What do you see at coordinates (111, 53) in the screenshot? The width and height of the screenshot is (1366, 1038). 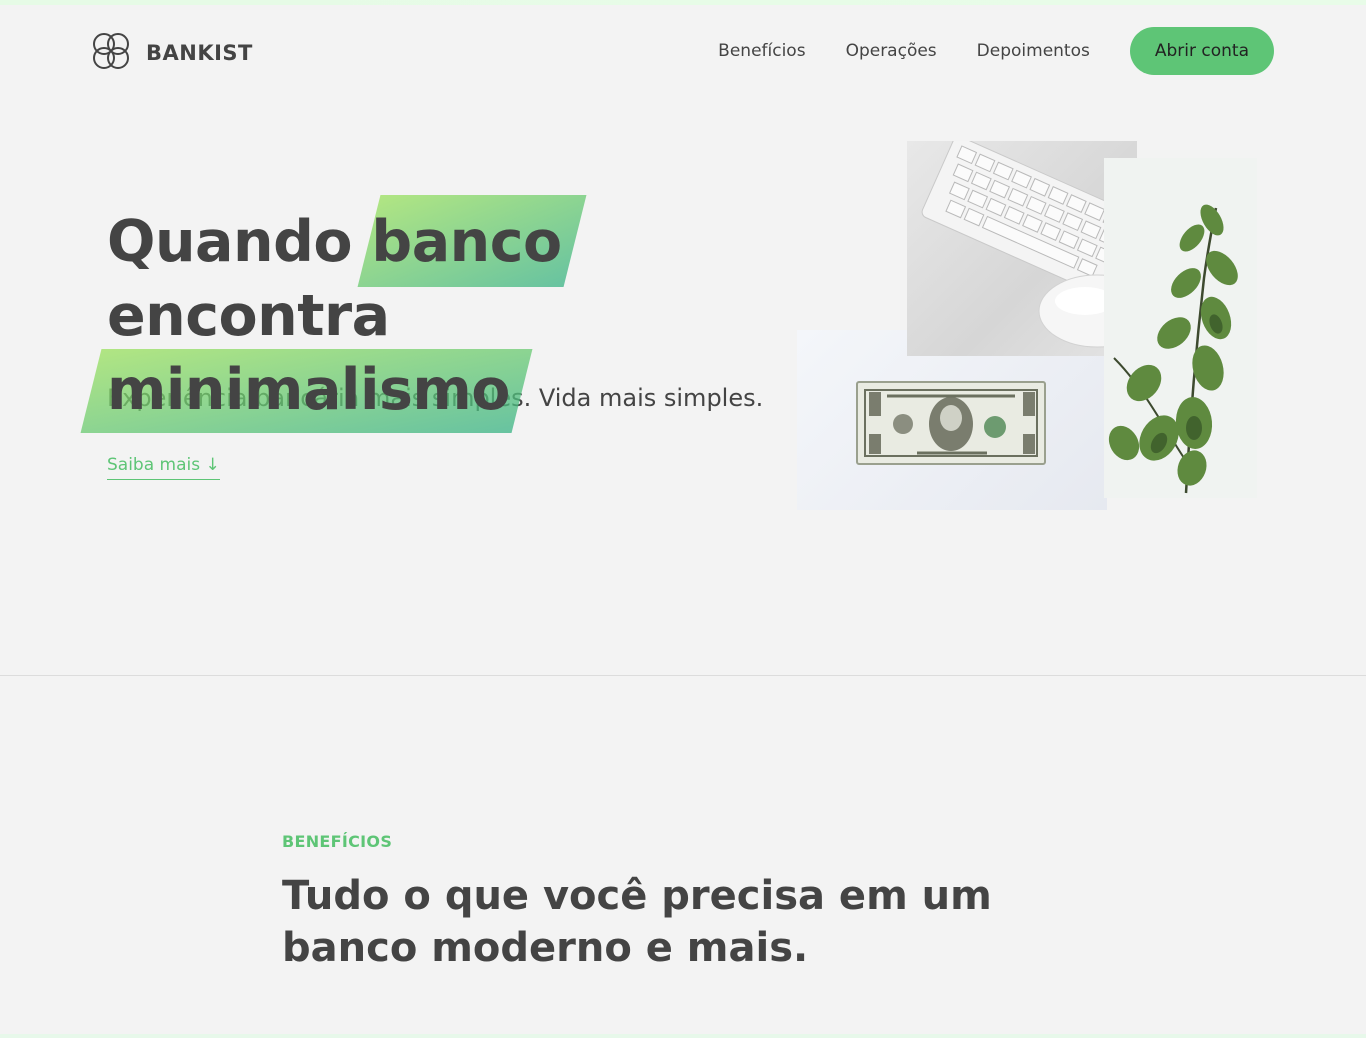 I see `logo-icon` at bounding box center [111, 53].